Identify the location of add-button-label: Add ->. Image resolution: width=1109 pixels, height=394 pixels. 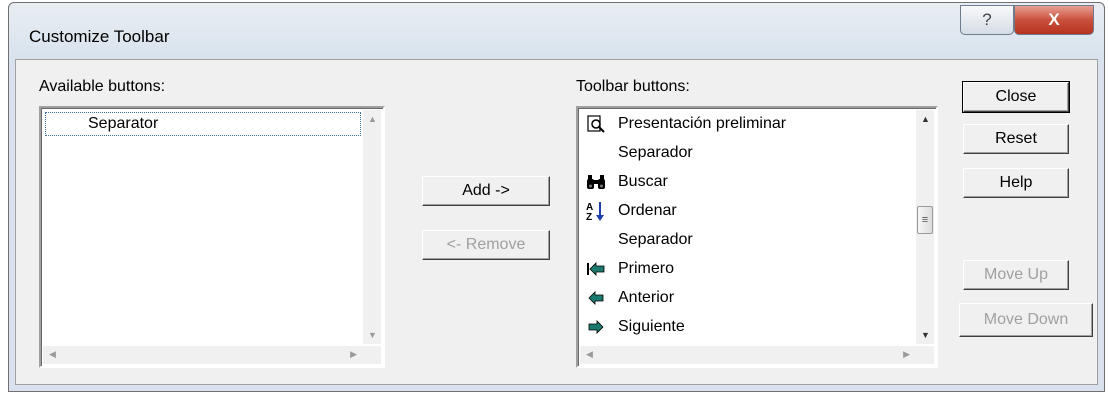
(486, 190).